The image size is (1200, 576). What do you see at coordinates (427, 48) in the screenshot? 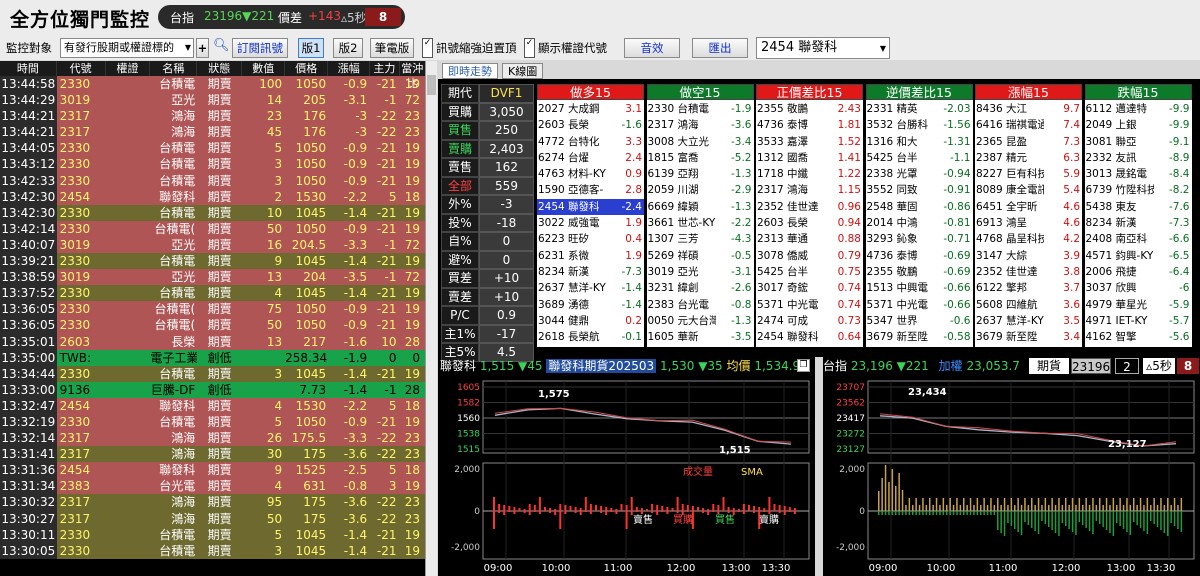
I see `signal-pin-checkbox: ✓` at bounding box center [427, 48].